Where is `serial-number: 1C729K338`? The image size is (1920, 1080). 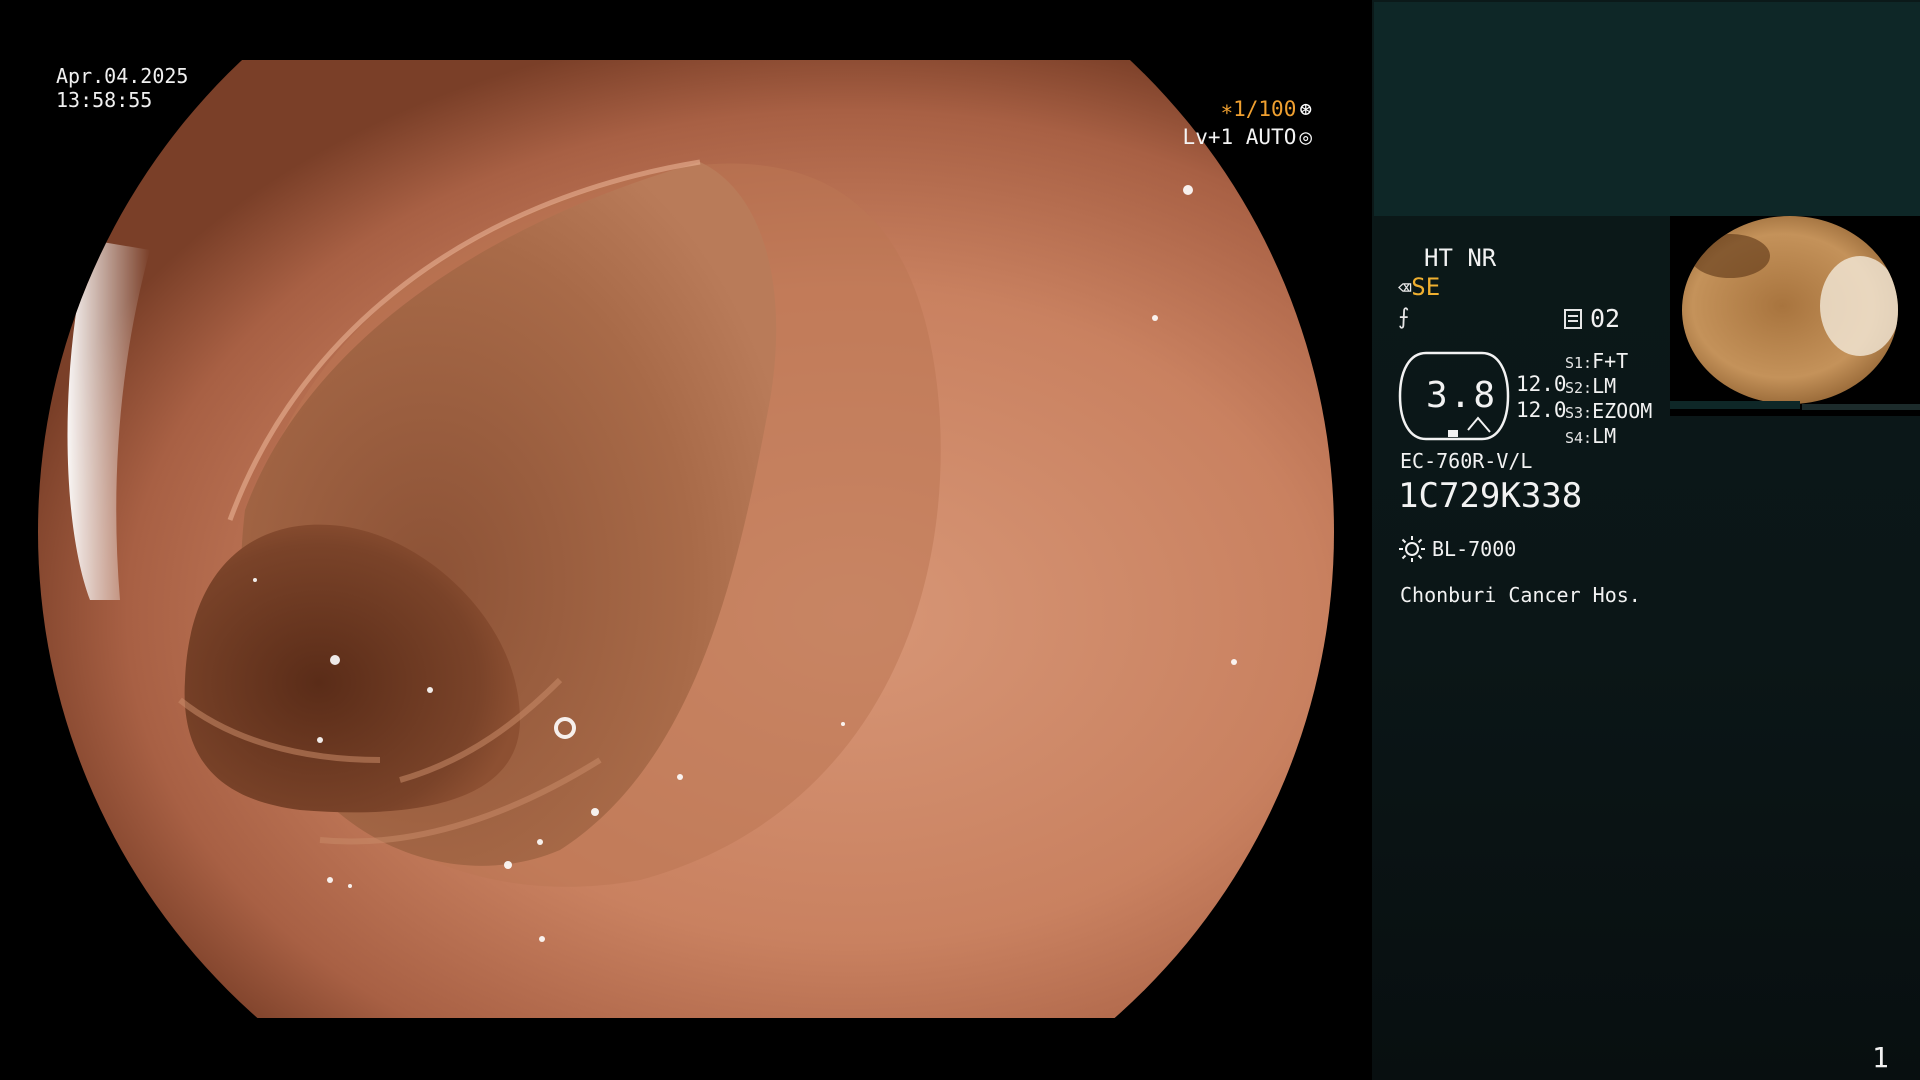 serial-number: 1C729K338 is located at coordinates (1490, 496).